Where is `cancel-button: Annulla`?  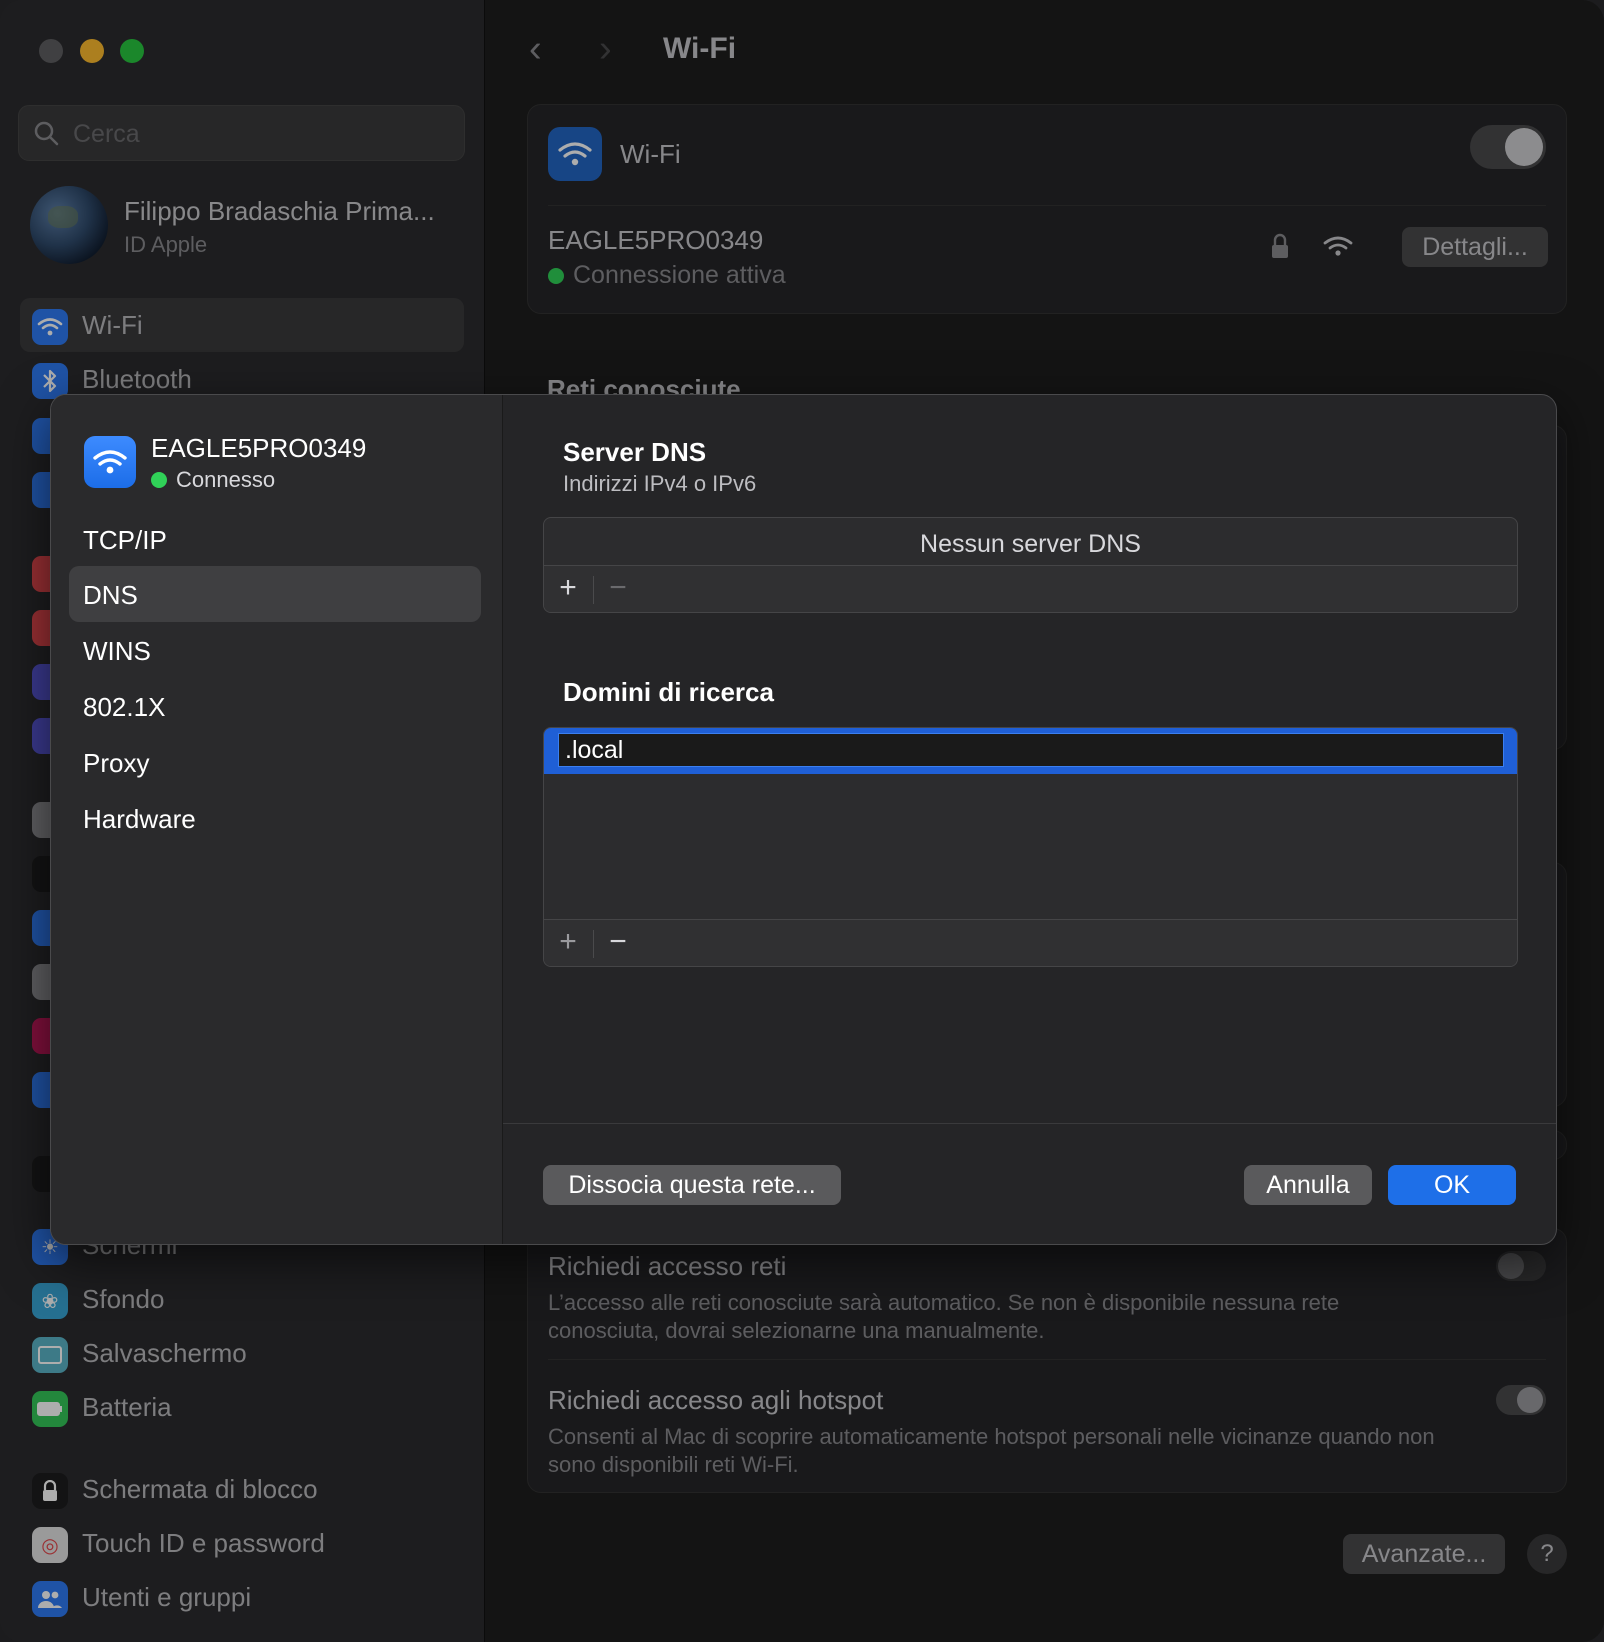 cancel-button: Annulla is located at coordinates (1308, 1185).